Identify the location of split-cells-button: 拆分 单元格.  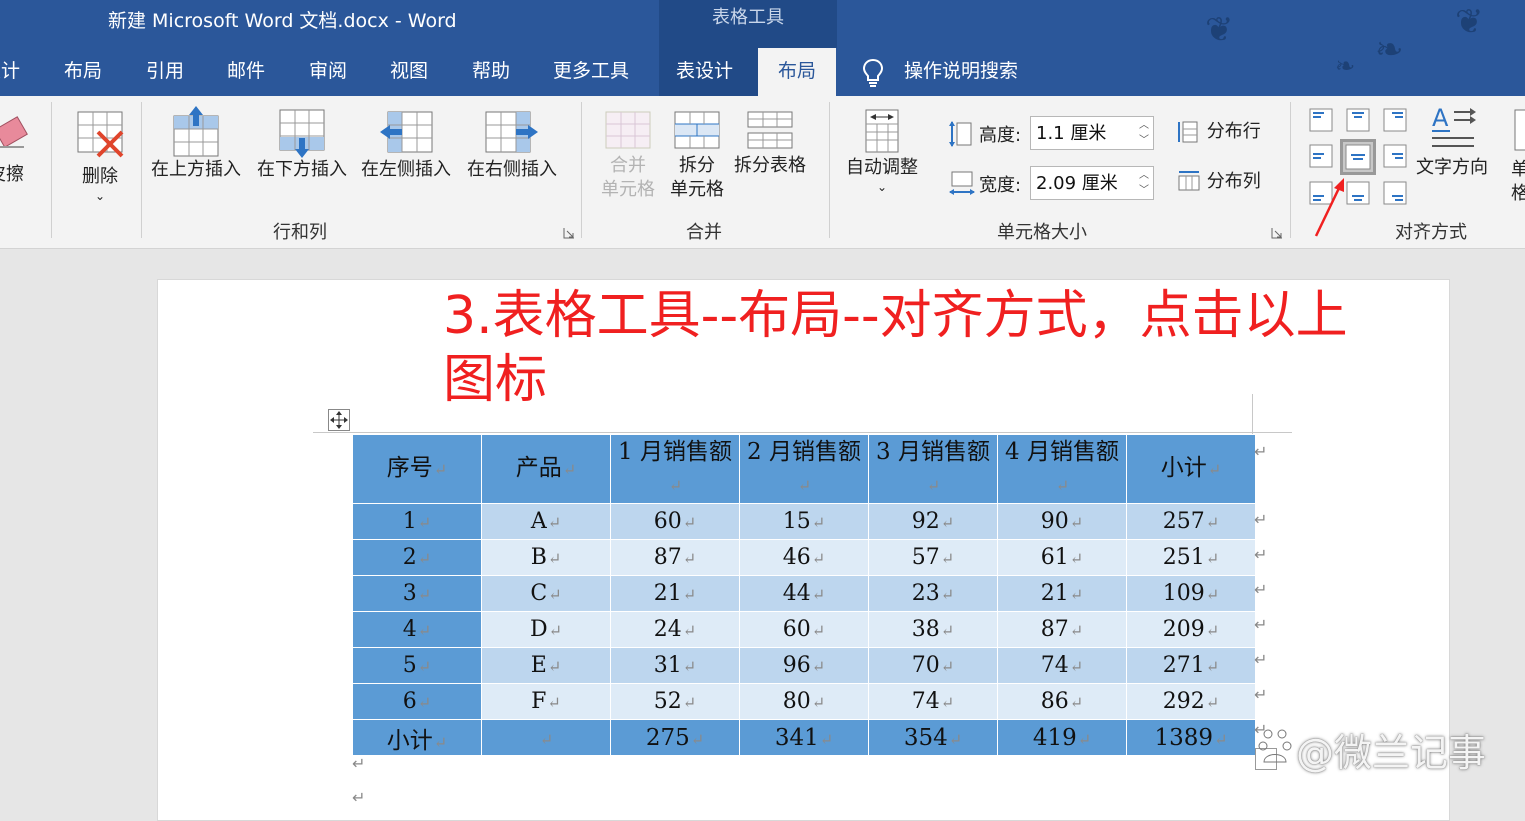
(697, 154).